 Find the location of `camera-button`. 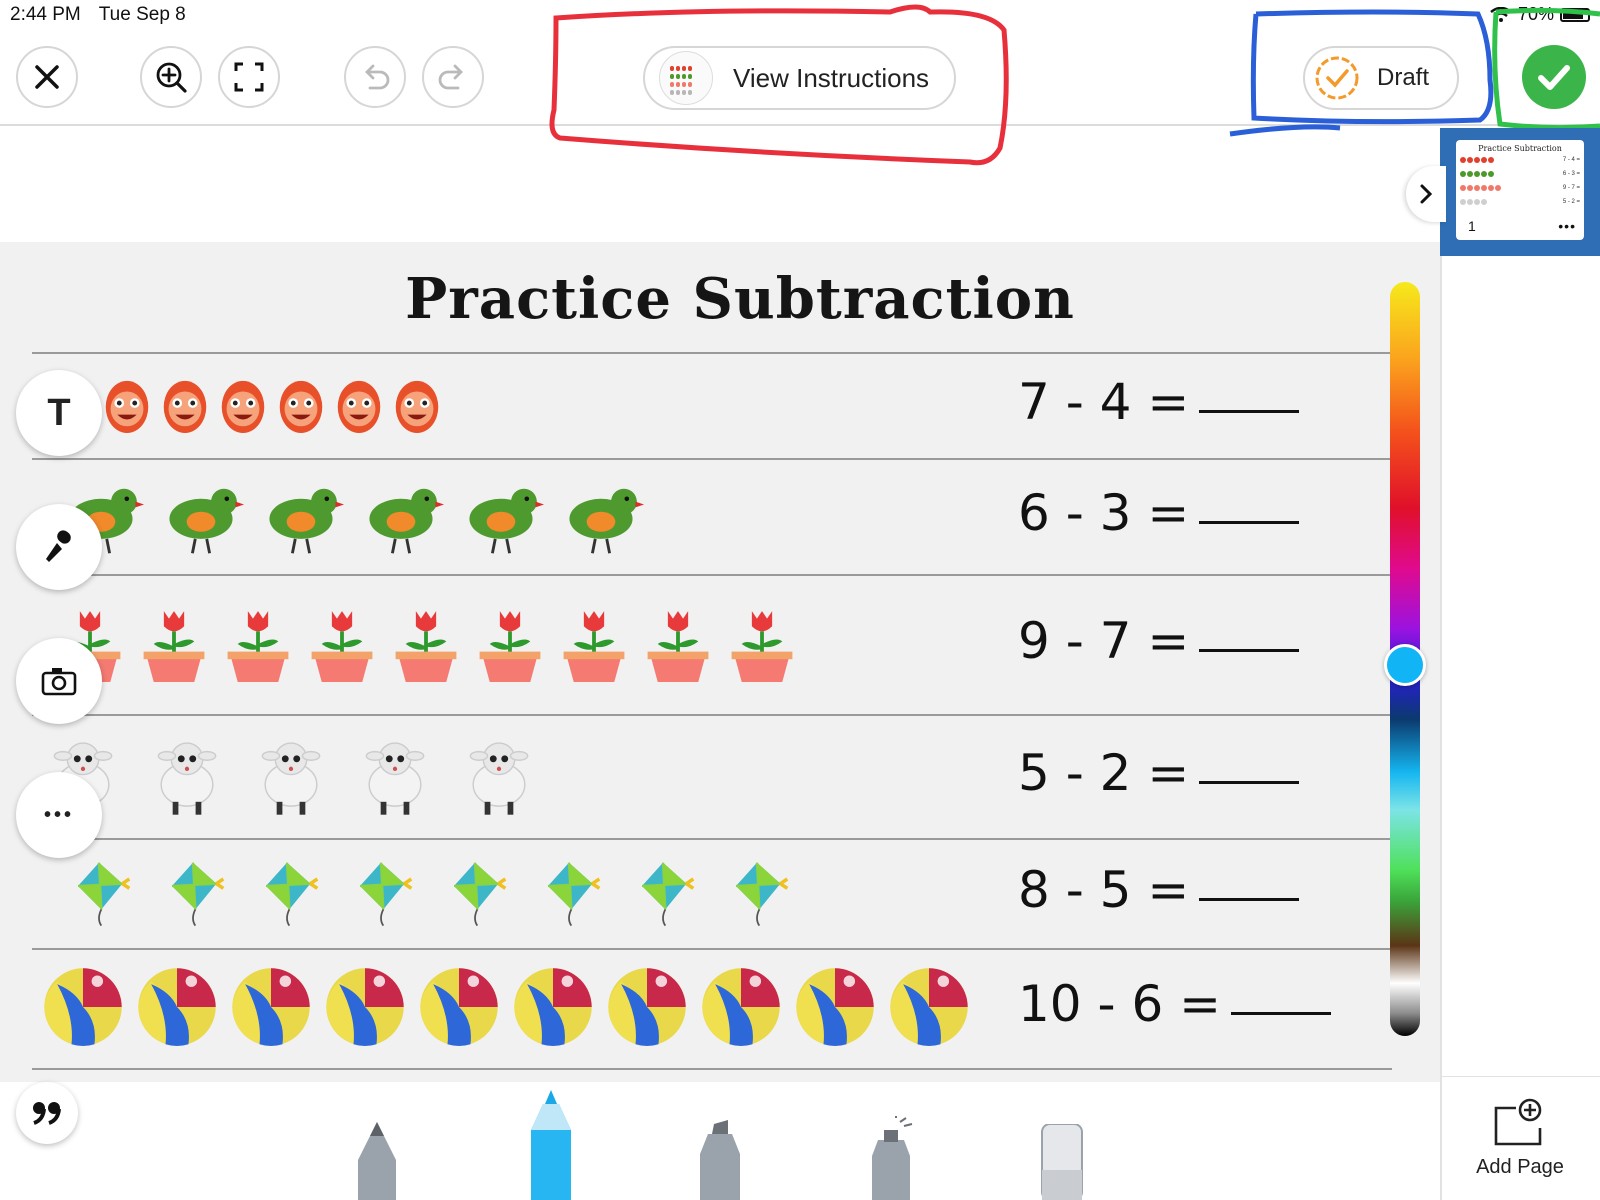

camera-button is located at coordinates (59, 681).